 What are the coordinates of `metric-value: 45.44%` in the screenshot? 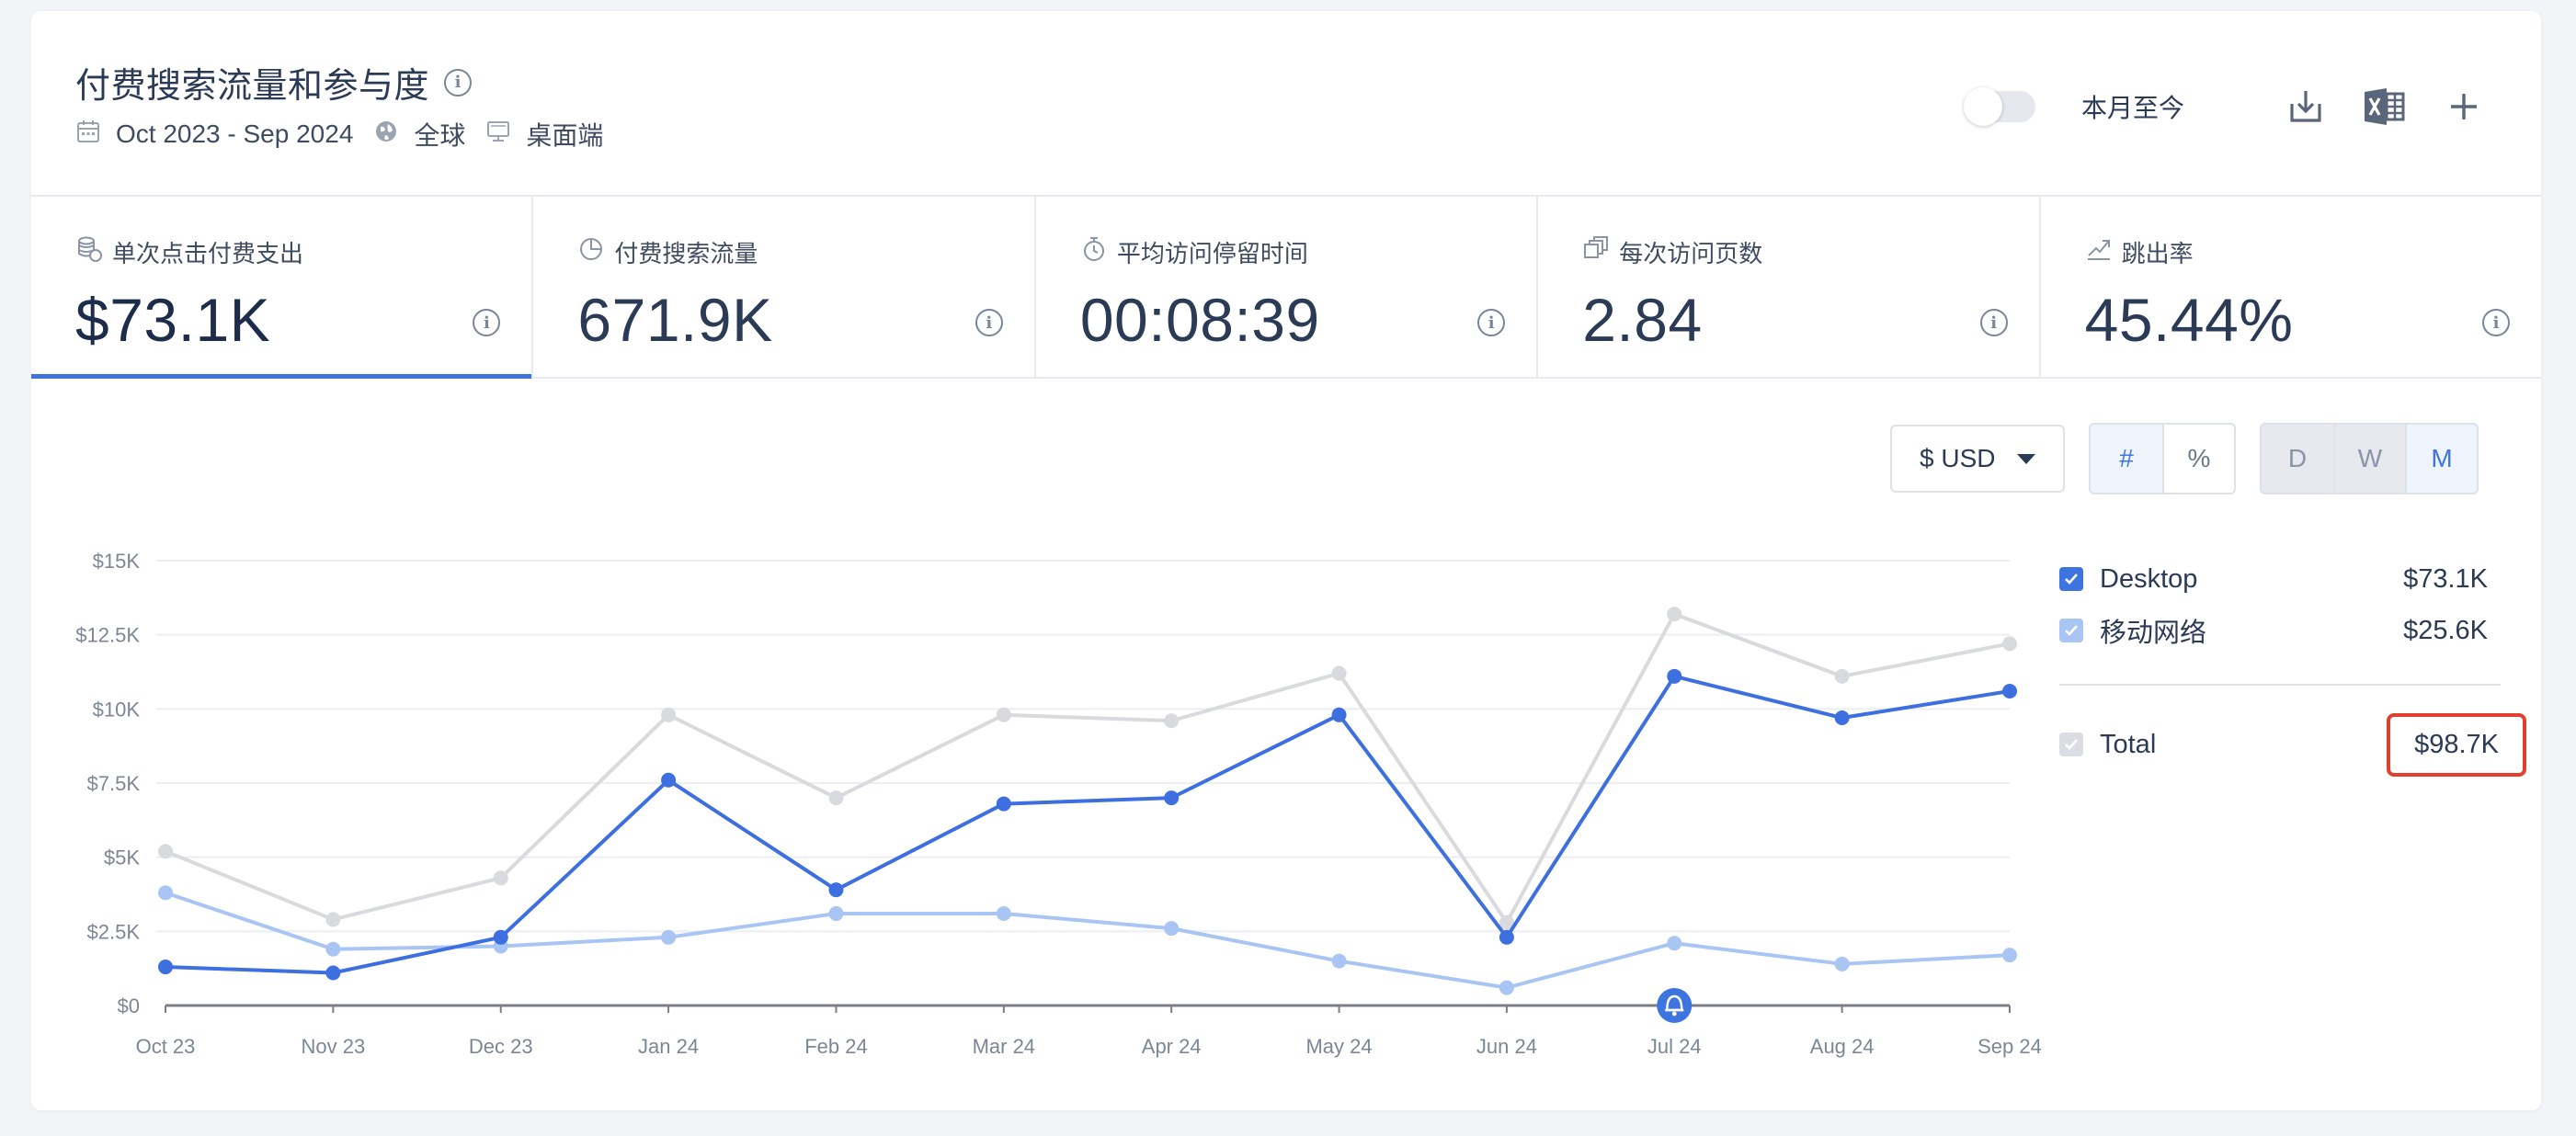 It's located at (2189, 320).